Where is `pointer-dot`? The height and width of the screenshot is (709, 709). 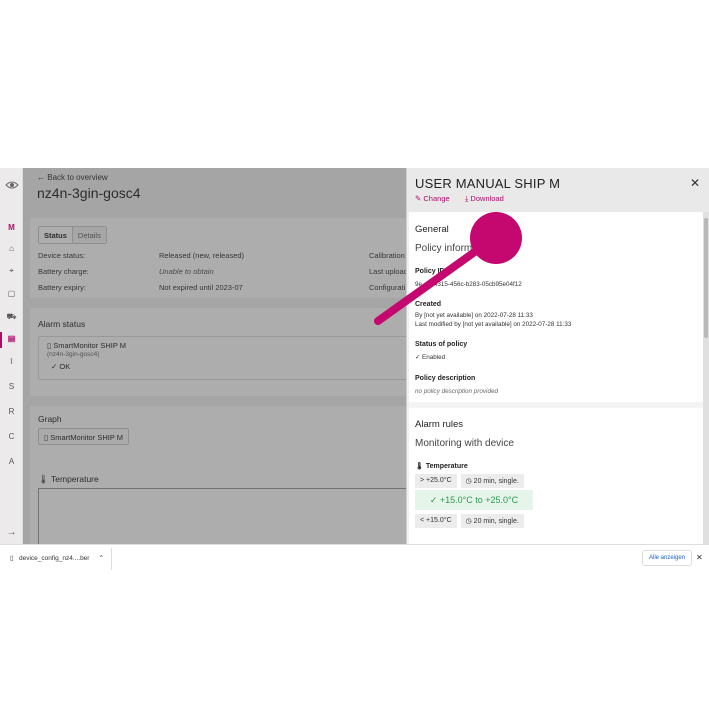 pointer-dot is located at coordinates (496, 238).